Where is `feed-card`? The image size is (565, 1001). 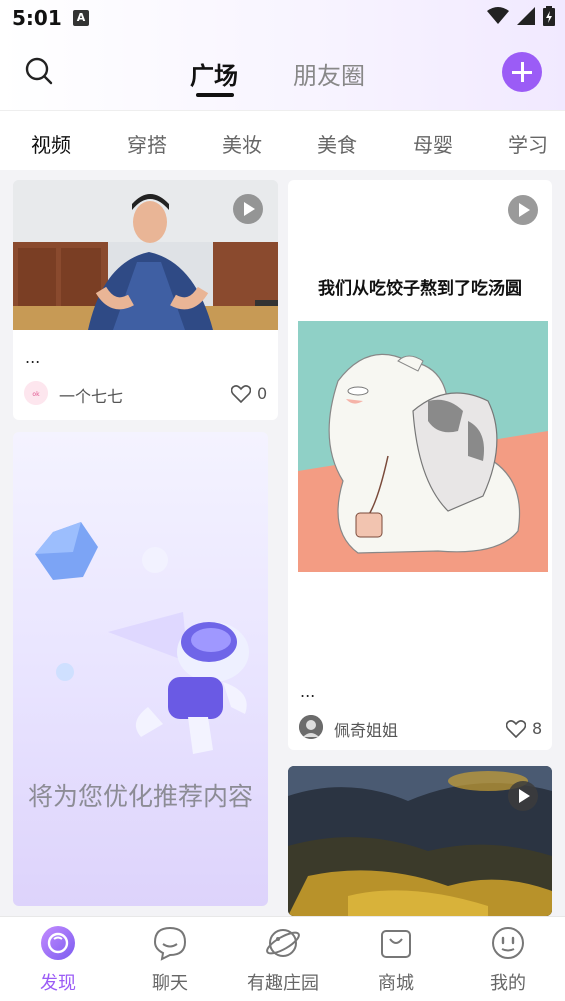 feed-card is located at coordinates (420, 841).